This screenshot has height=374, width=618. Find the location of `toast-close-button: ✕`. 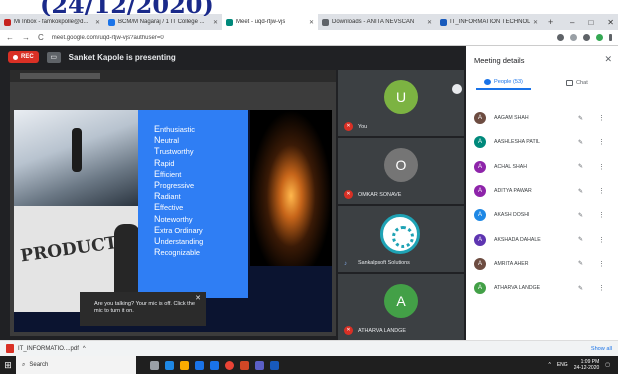

toast-close-button: ✕ is located at coordinates (198, 298).